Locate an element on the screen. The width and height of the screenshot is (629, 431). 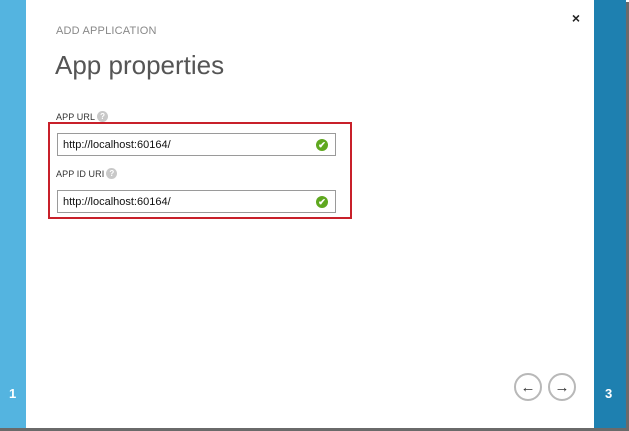
app-id-uri-input: http://localhost:60164/ ✔ is located at coordinates (196, 201).